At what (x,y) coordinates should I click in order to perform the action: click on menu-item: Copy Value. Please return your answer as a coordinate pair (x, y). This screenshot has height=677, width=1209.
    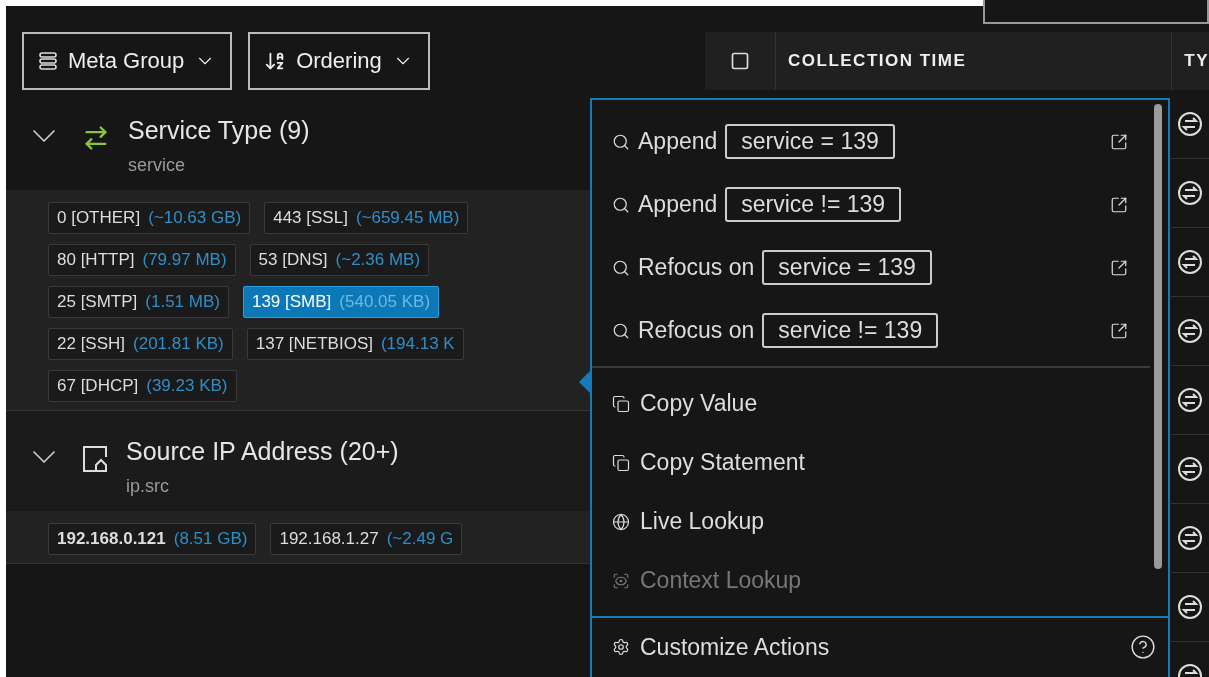
    Looking at the image, I should click on (880, 403).